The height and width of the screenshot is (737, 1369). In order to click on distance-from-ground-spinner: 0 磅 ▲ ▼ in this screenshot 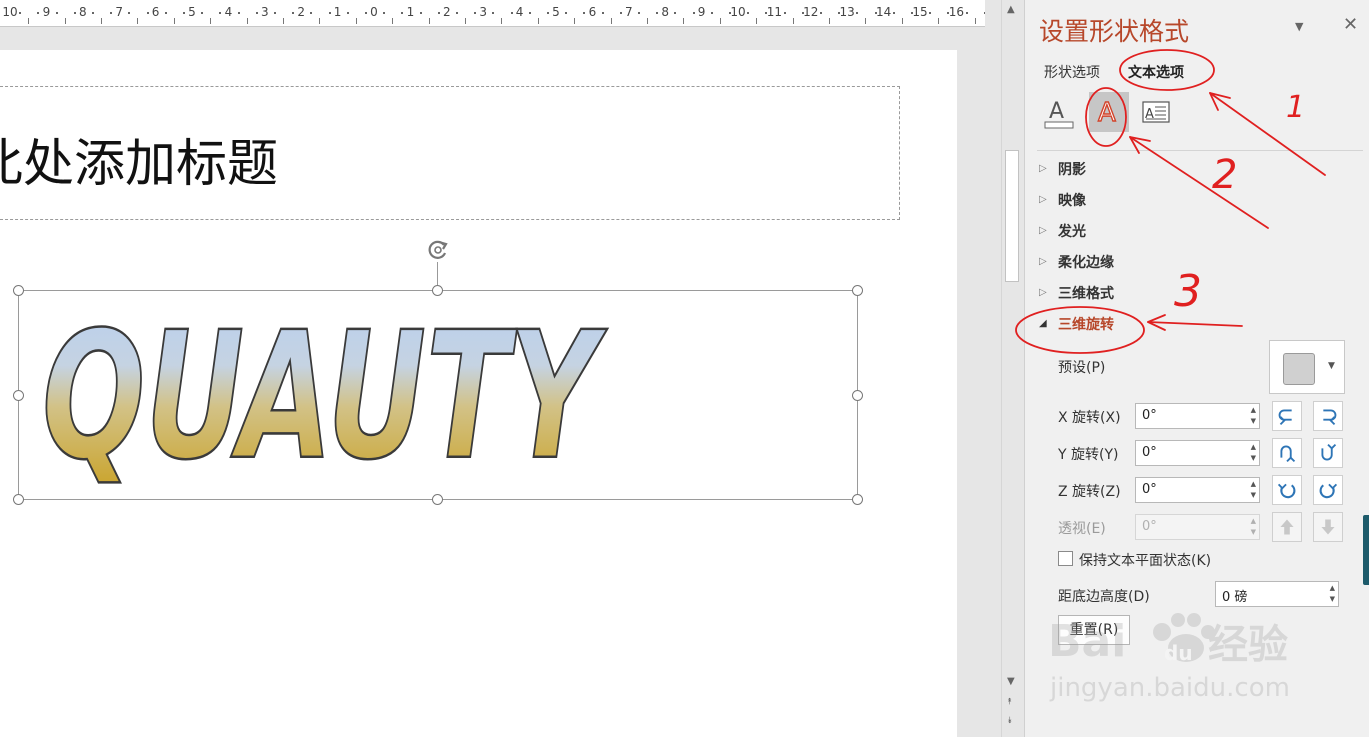, I will do `click(1277, 594)`.